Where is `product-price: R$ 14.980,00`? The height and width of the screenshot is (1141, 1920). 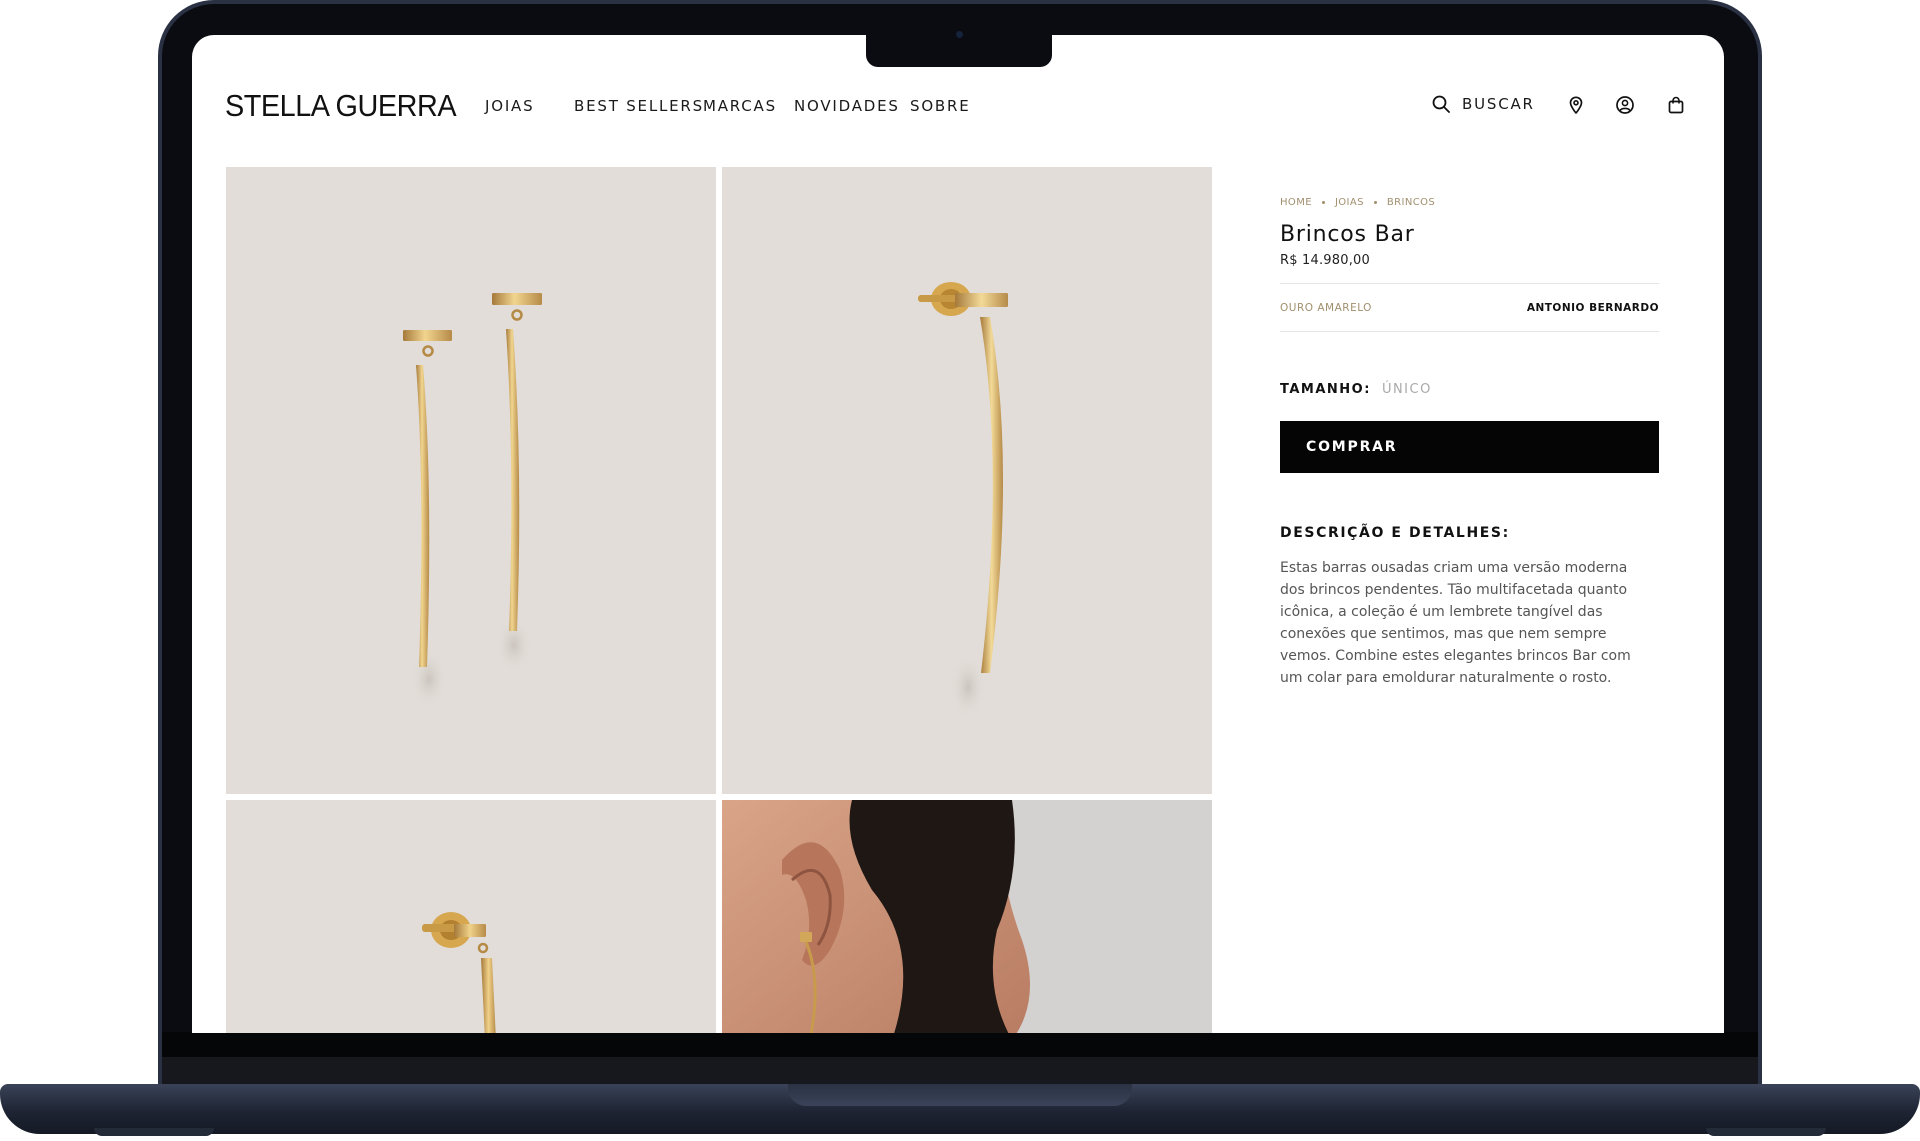 product-price: R$ 14.980,00 is located at coordinates (1325, 260).